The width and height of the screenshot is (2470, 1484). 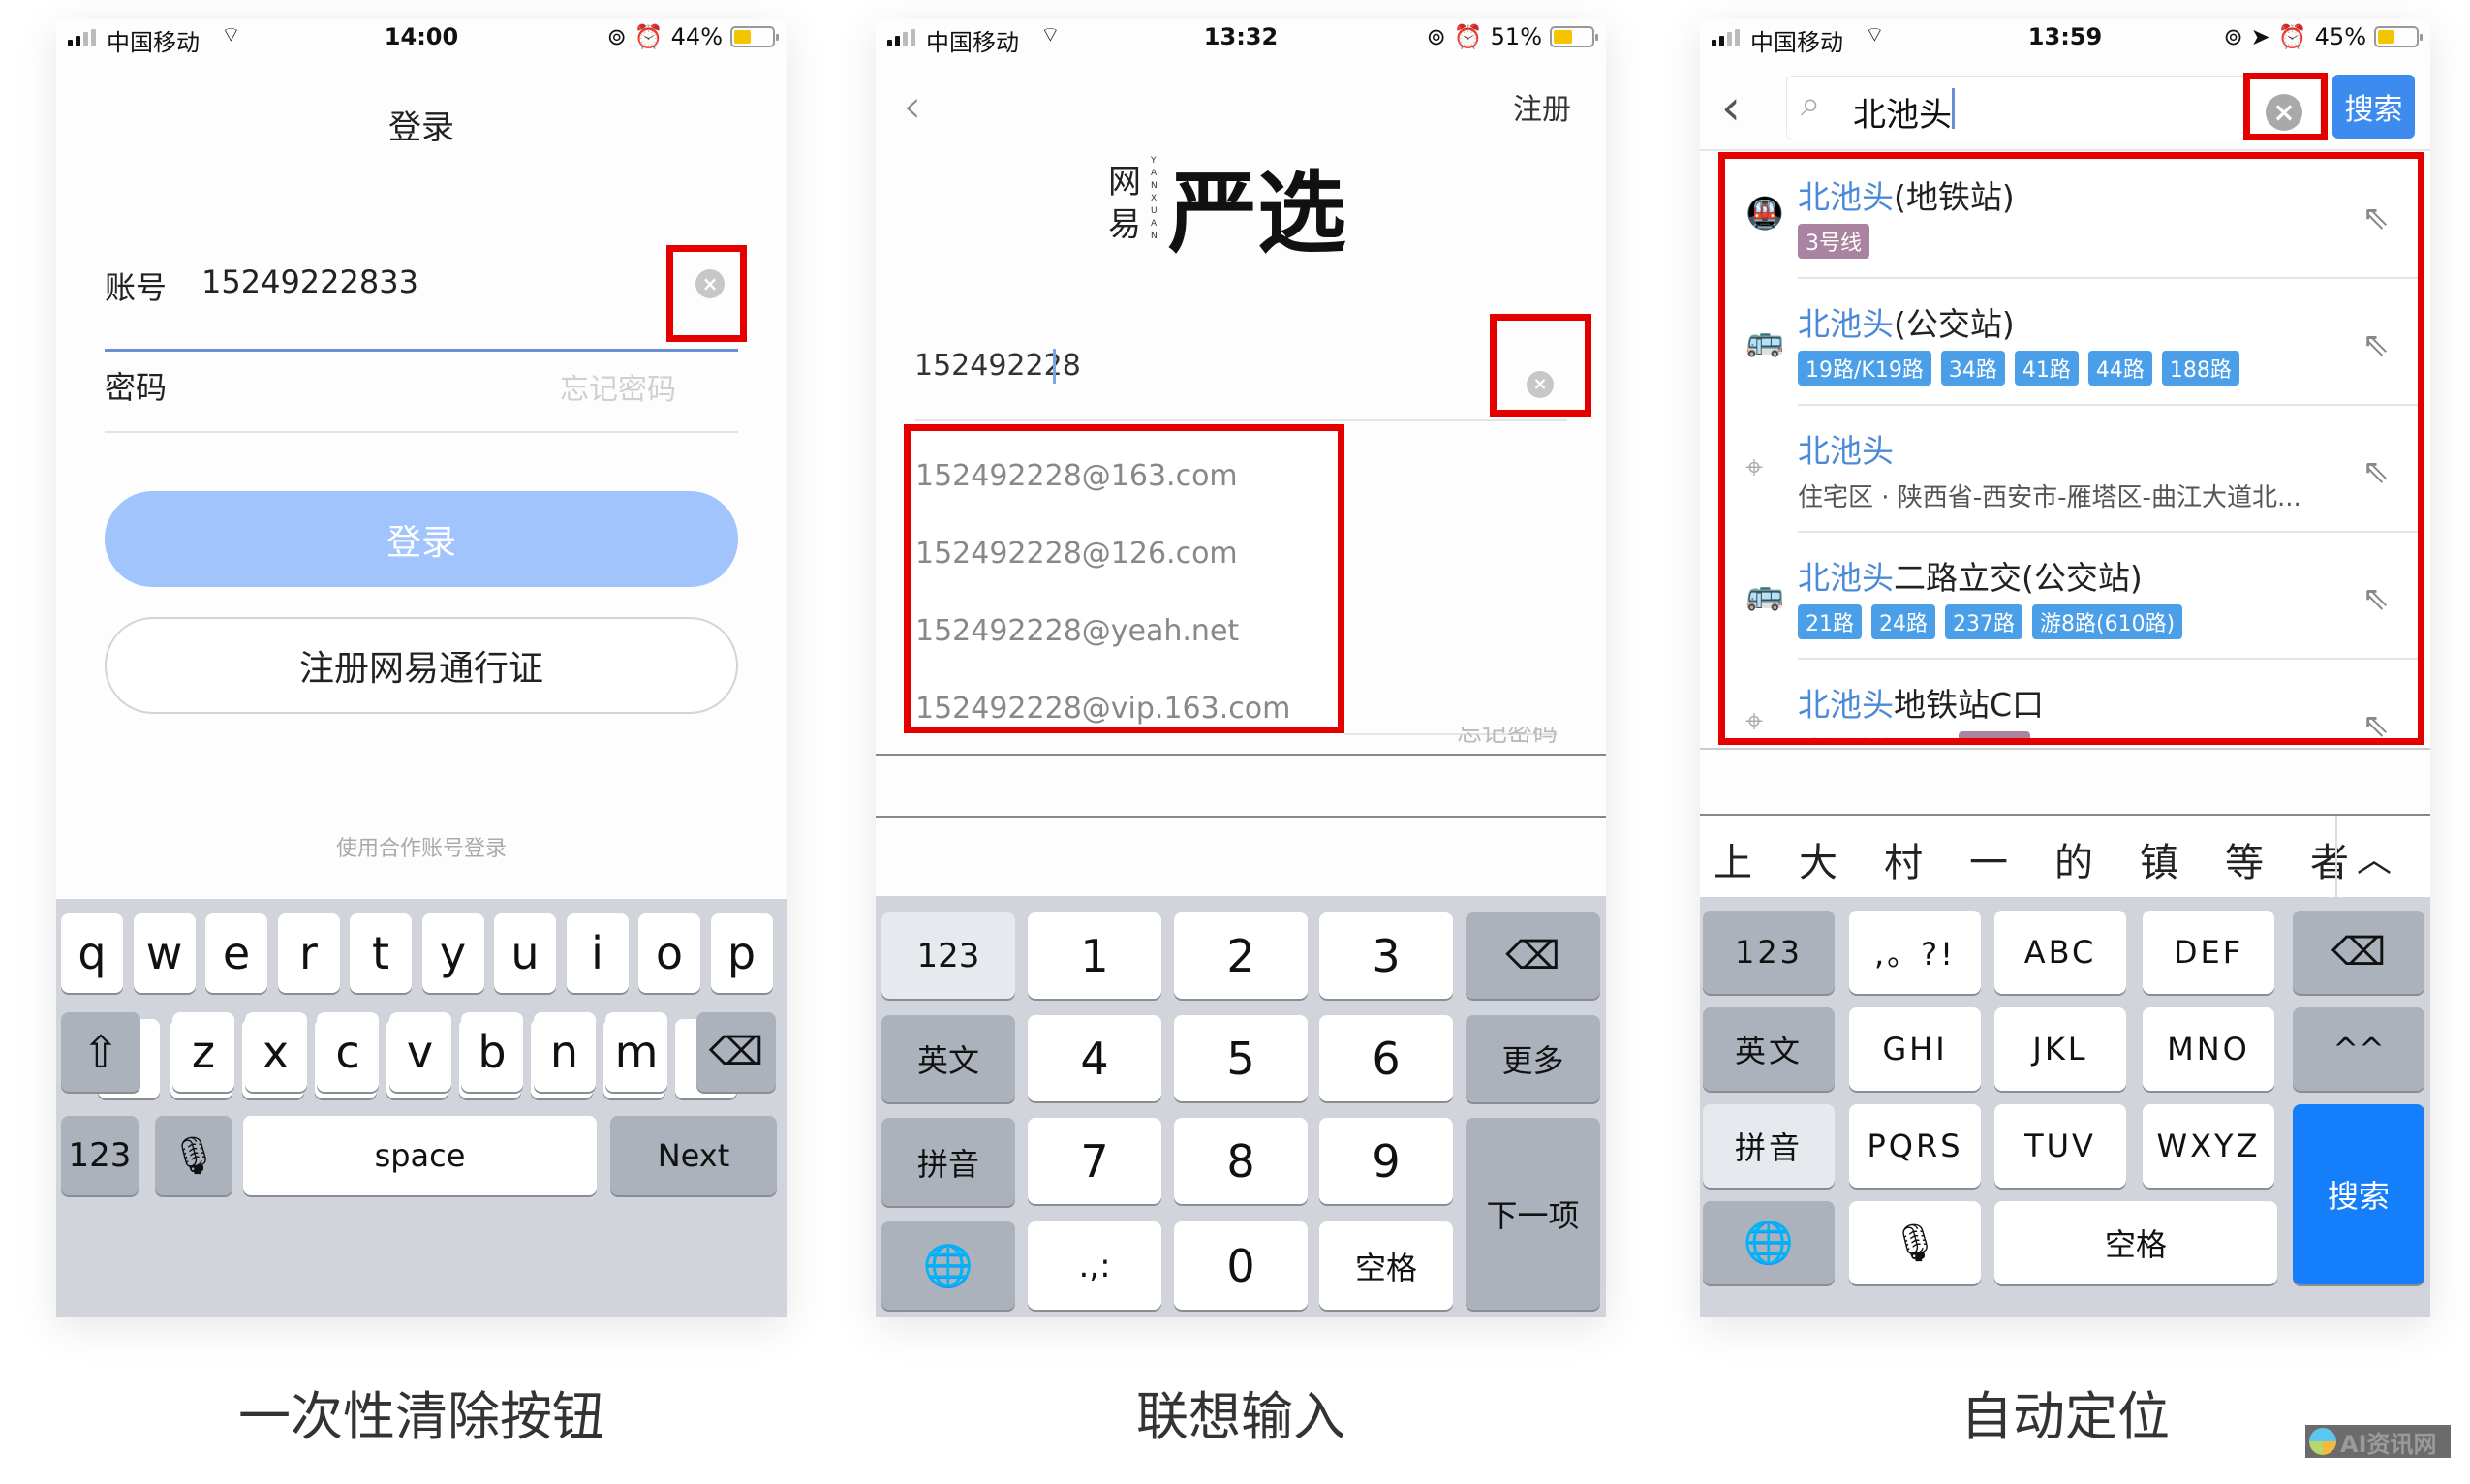 What do you see at coordinates (2248, 859) in the screenshot?
I see `candidate-word: 等` at bounding box center [2248, 859].